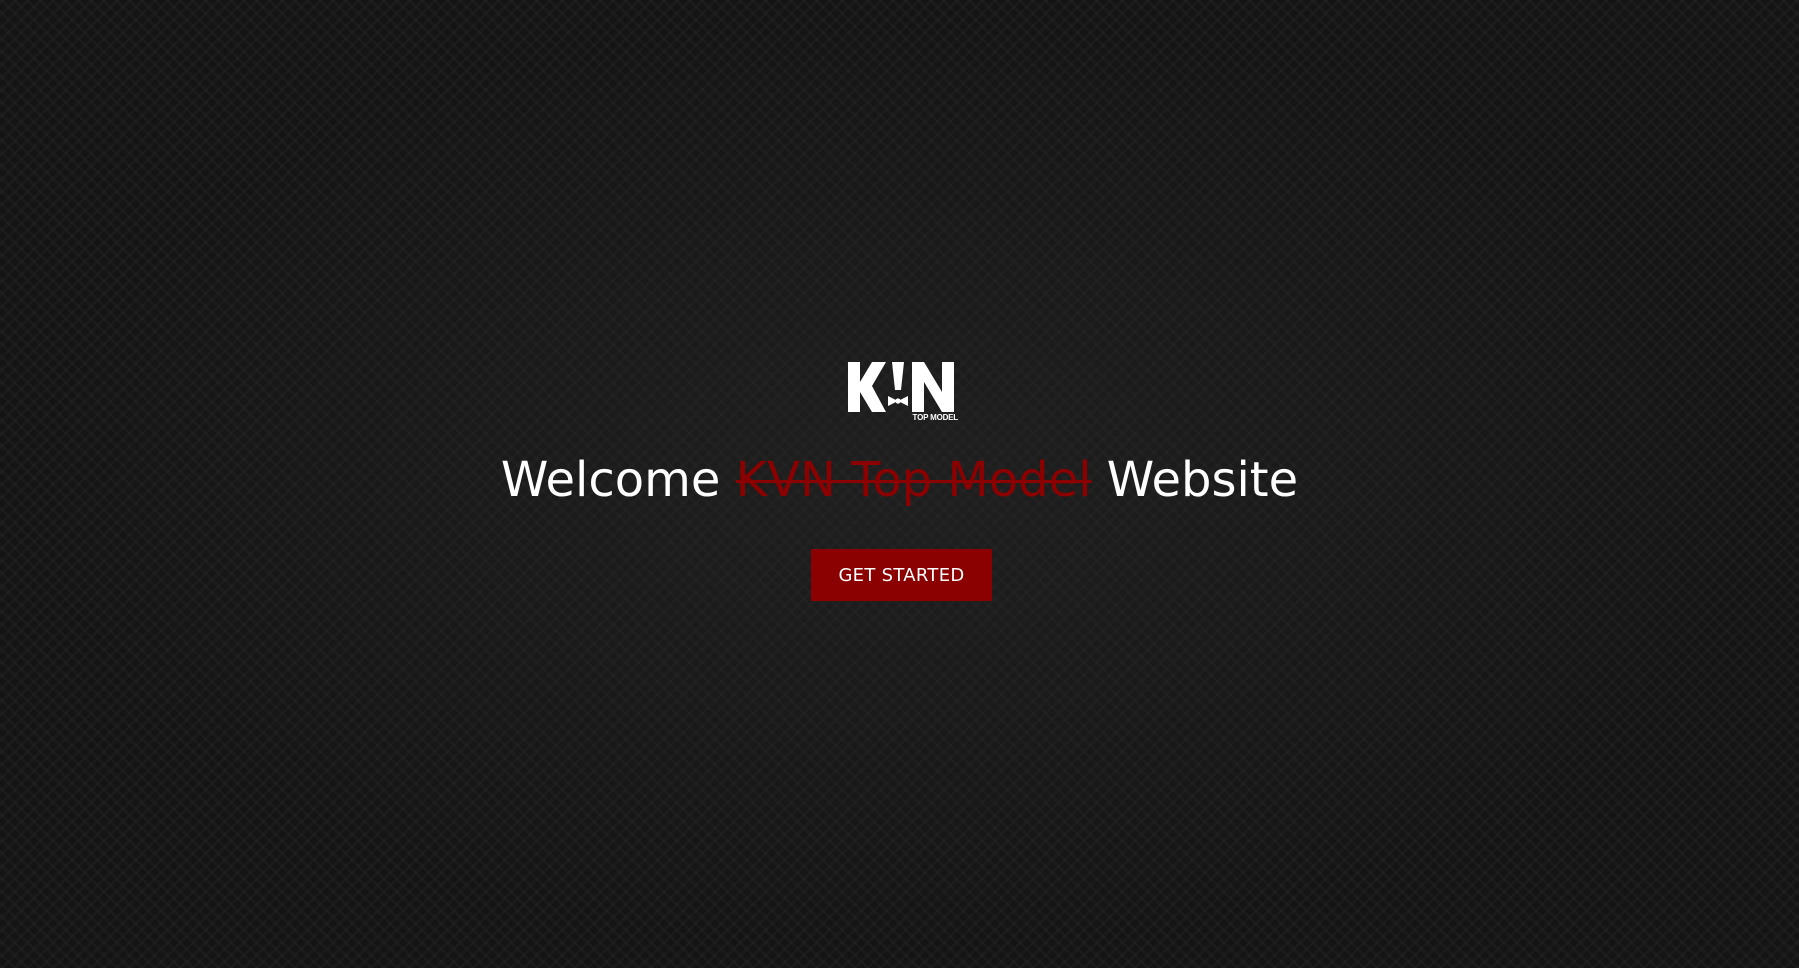  Describe the element at coordinates (610, 480) in the screenshot. I see `headline-prefix: Welcome` at that location.